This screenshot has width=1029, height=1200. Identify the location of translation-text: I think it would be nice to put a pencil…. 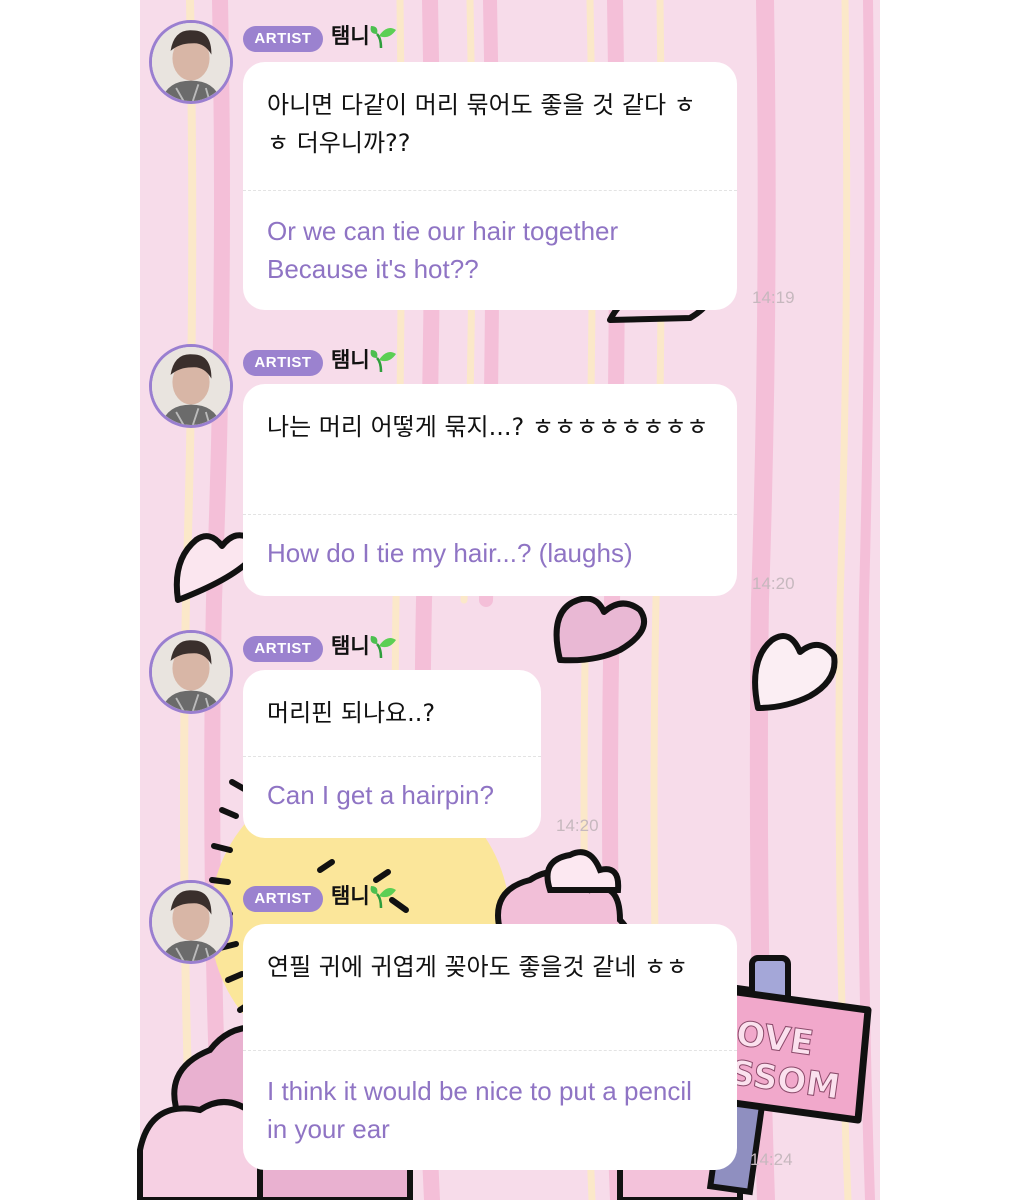
(479, 1110).